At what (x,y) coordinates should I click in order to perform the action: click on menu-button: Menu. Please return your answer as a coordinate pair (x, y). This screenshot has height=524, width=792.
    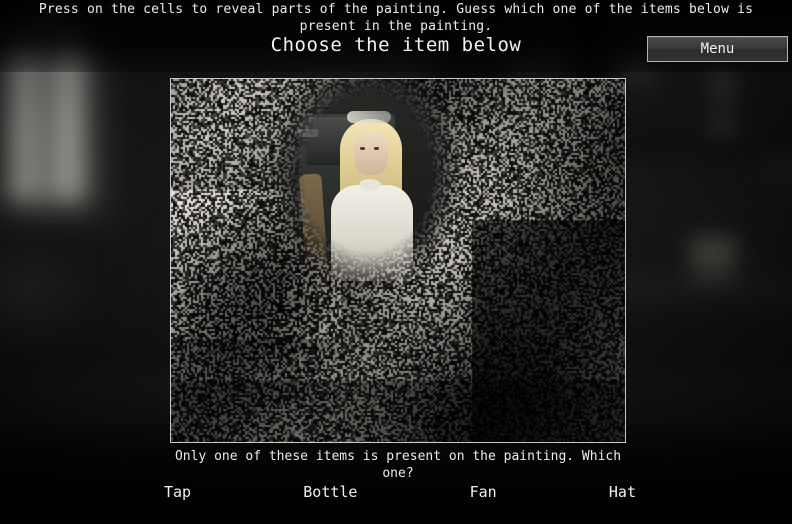
    Looking at the image, I should click on (717, 49).